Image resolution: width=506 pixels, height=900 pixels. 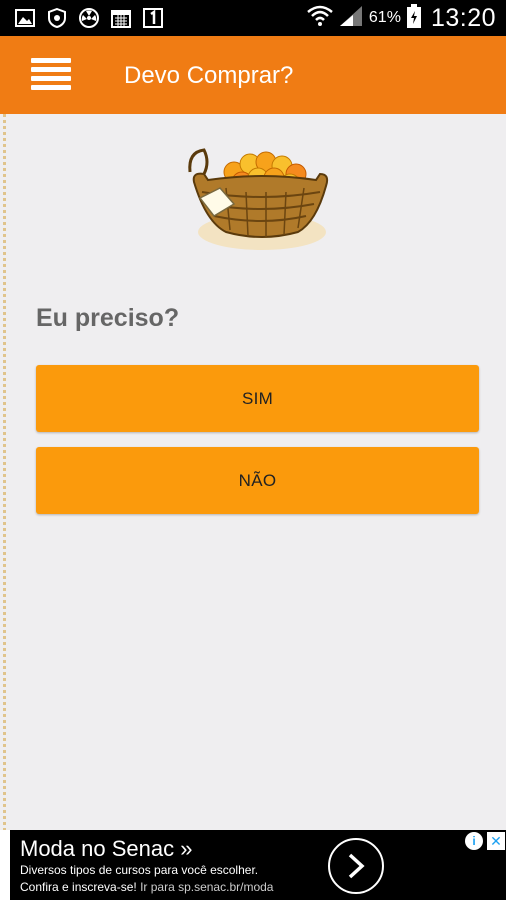 What do you see at coordinates (413, 18) in the screenshot?
I see `battery-icon` at bounding box center [413, 18].